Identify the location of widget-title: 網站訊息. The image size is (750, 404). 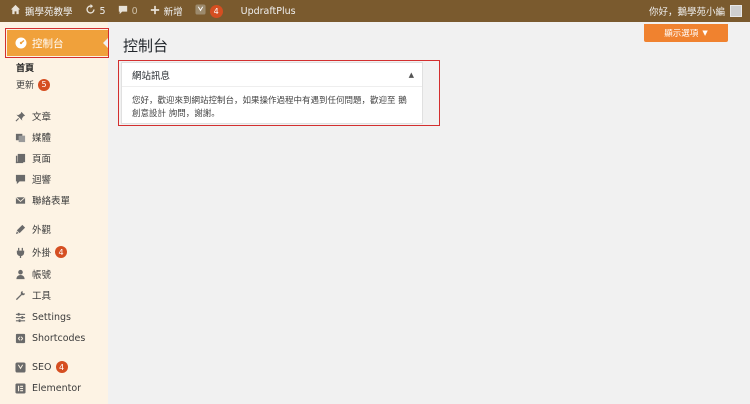
(151, 76).